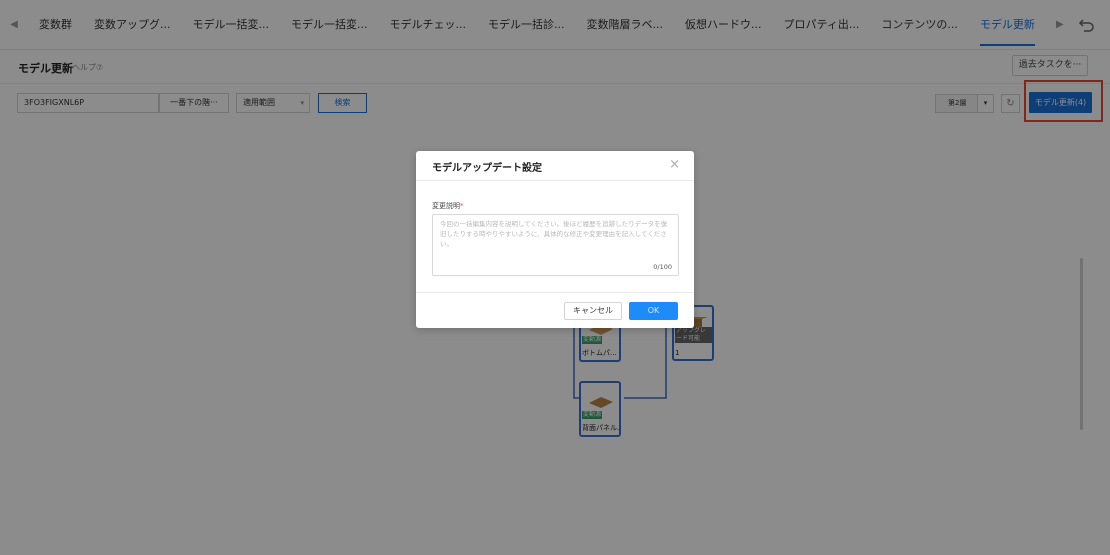 The width and height of the screenshot is (1110, 555). What do you see at coordinates (462, 206) in the screenshot?
I see `required-mark: *` at bounding box center [462, 206].